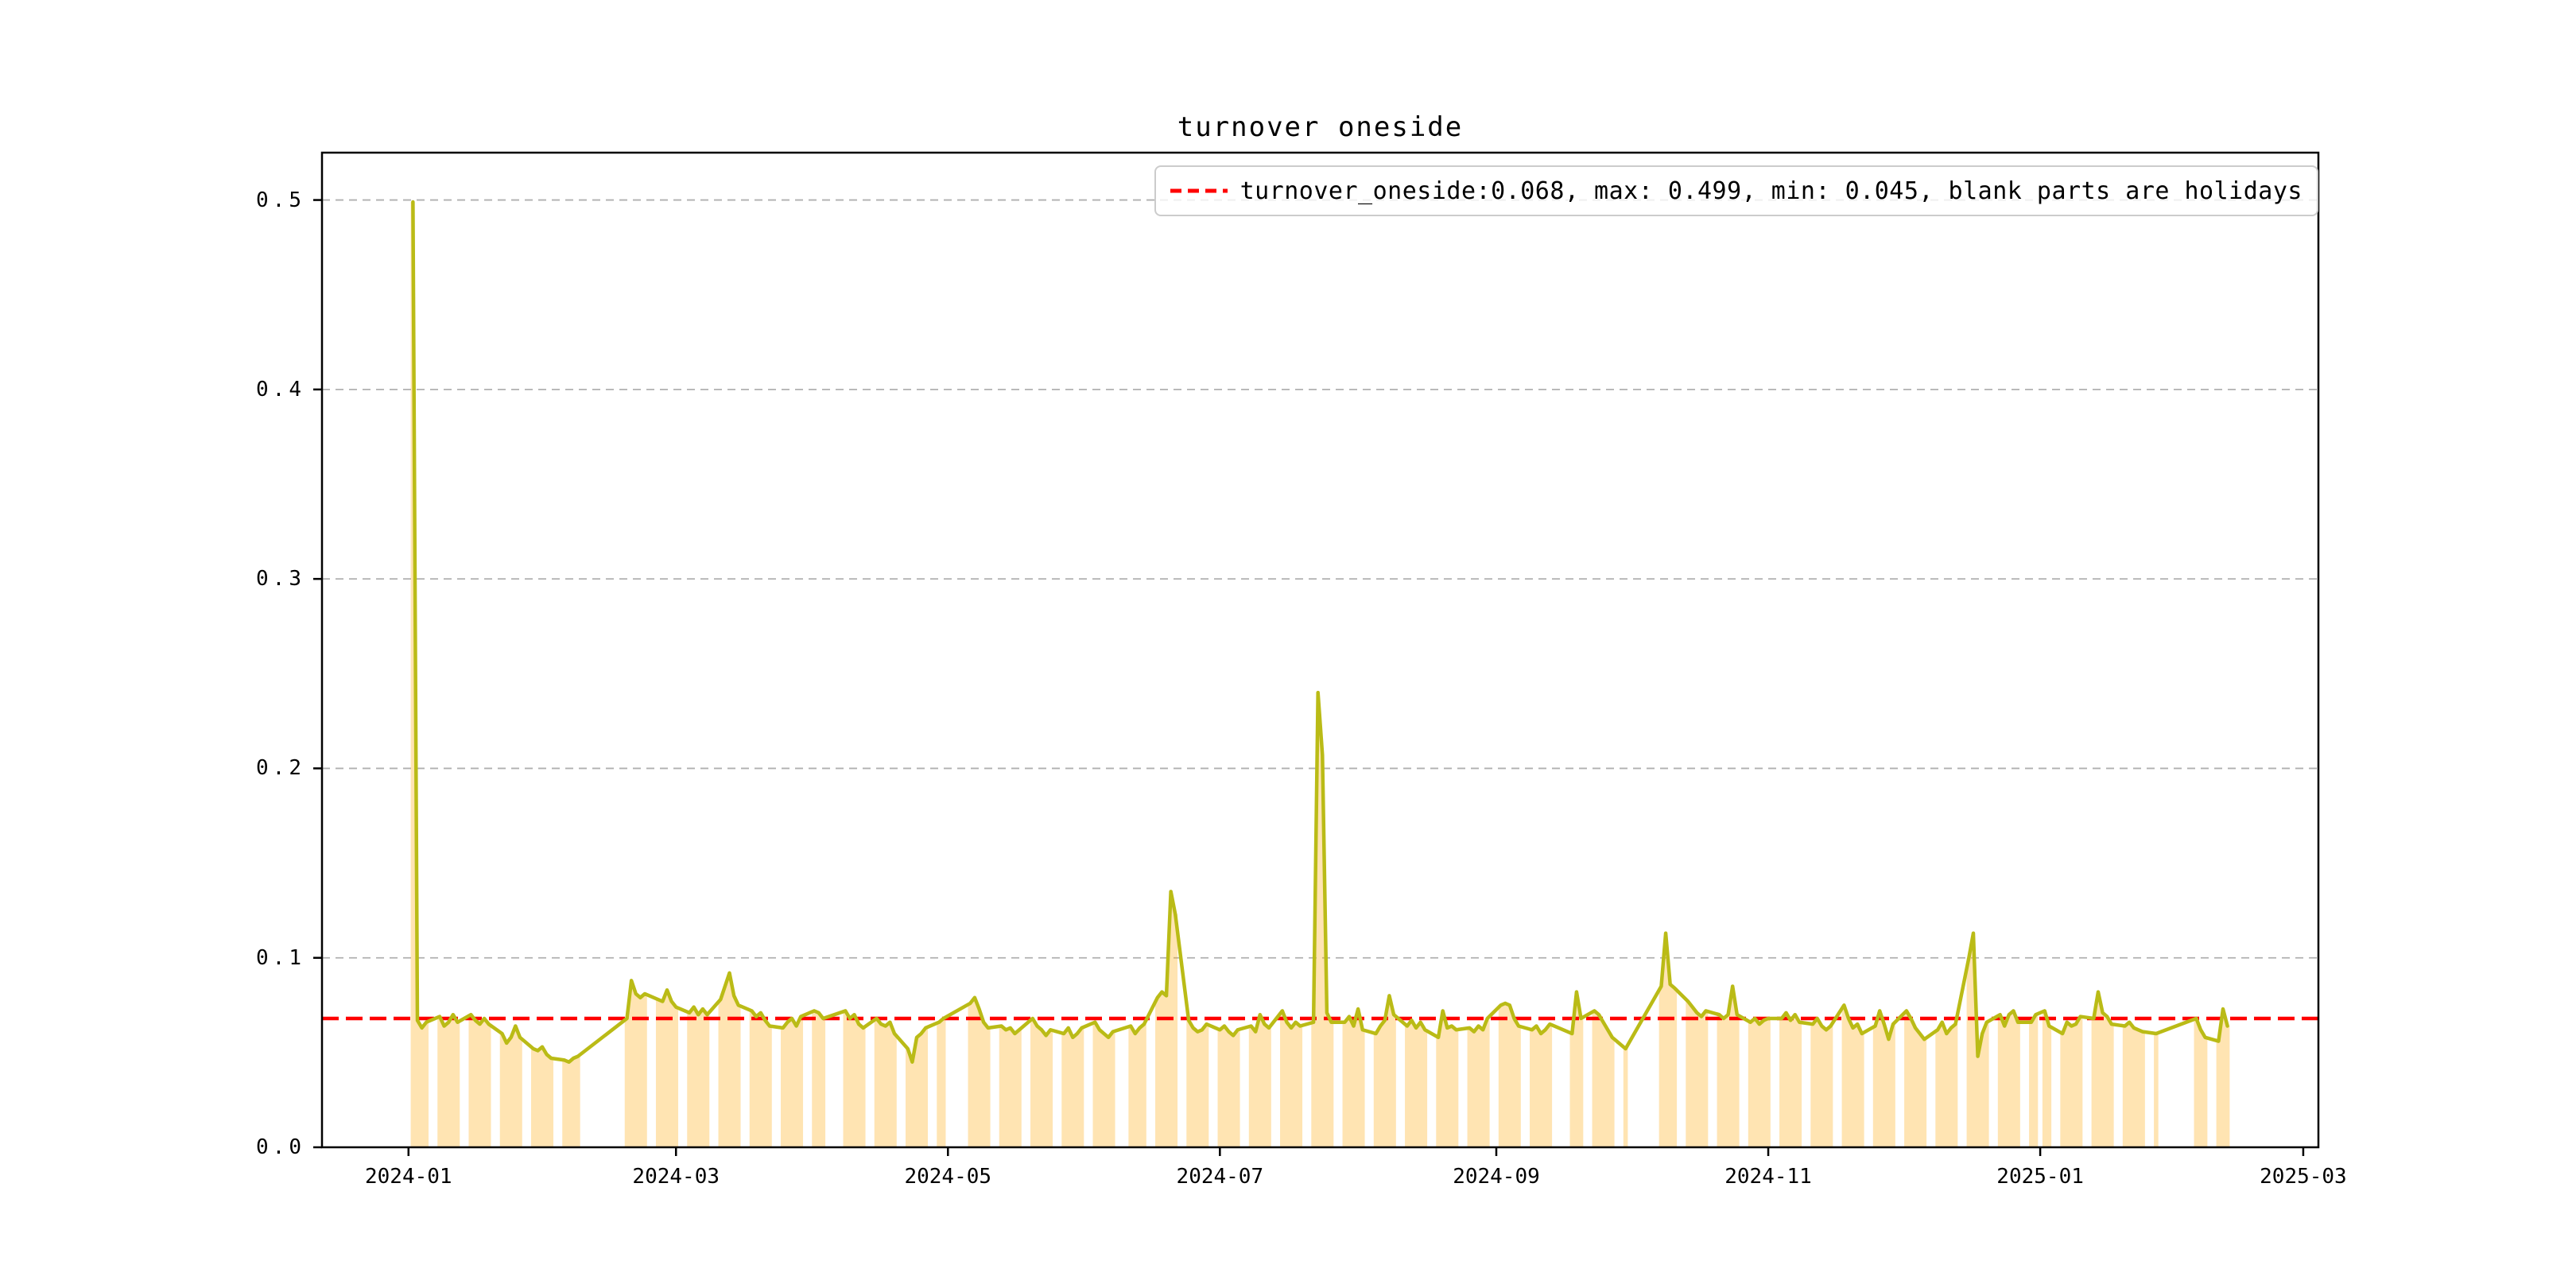  Describe the element at coordinates (1768, 1177) in the screenshot. I see `x-tick-label: 2024-11` at that location.